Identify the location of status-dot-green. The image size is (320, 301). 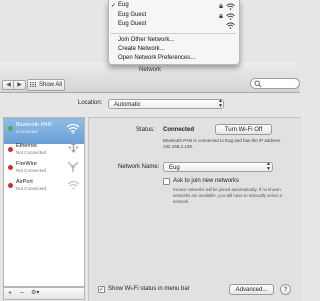
(10, 128).